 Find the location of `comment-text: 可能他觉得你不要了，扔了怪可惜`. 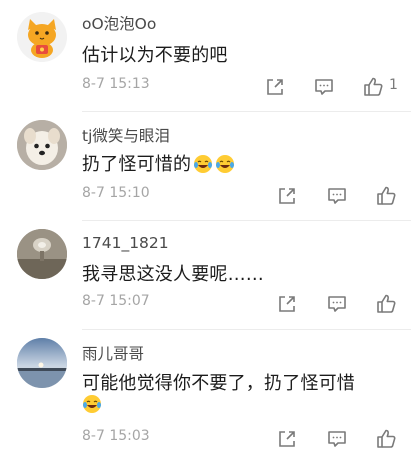

comment-text: 可能他觉得你不要了，扔了怪可惜 is located at coordinates (218, 383).